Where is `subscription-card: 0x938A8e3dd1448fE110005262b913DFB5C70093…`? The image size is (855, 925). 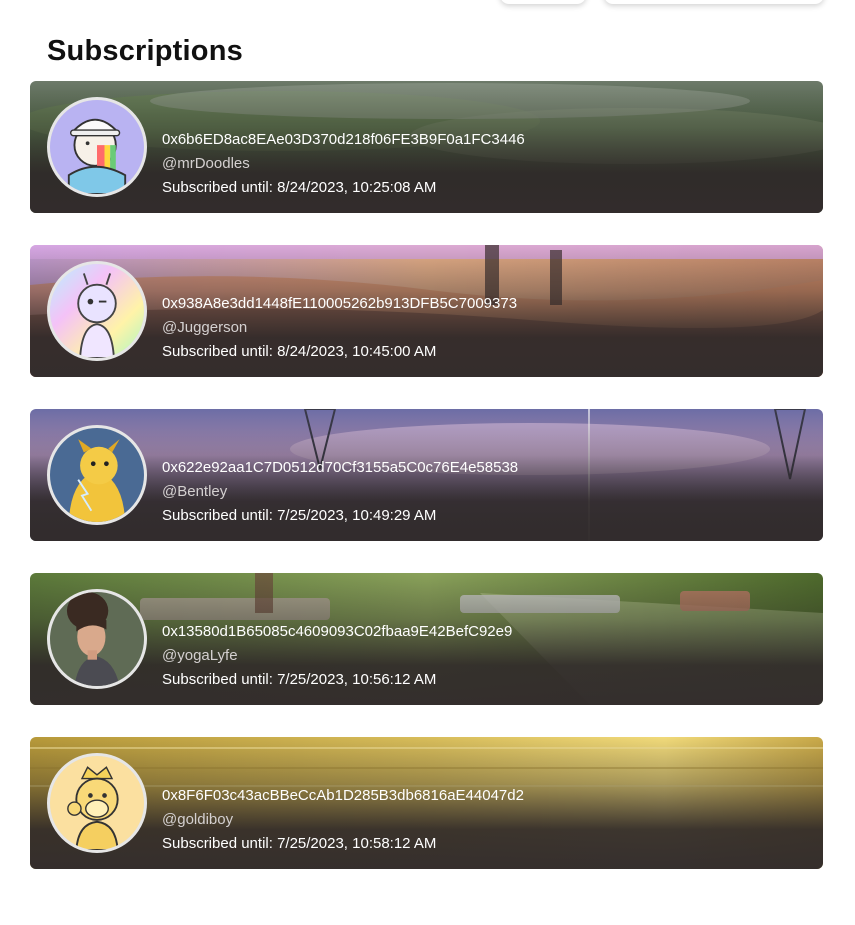 subscription-card: 0x938A8e3dd1448fE110005262b913DFB5C70093… is located at coordinates (426, 311).